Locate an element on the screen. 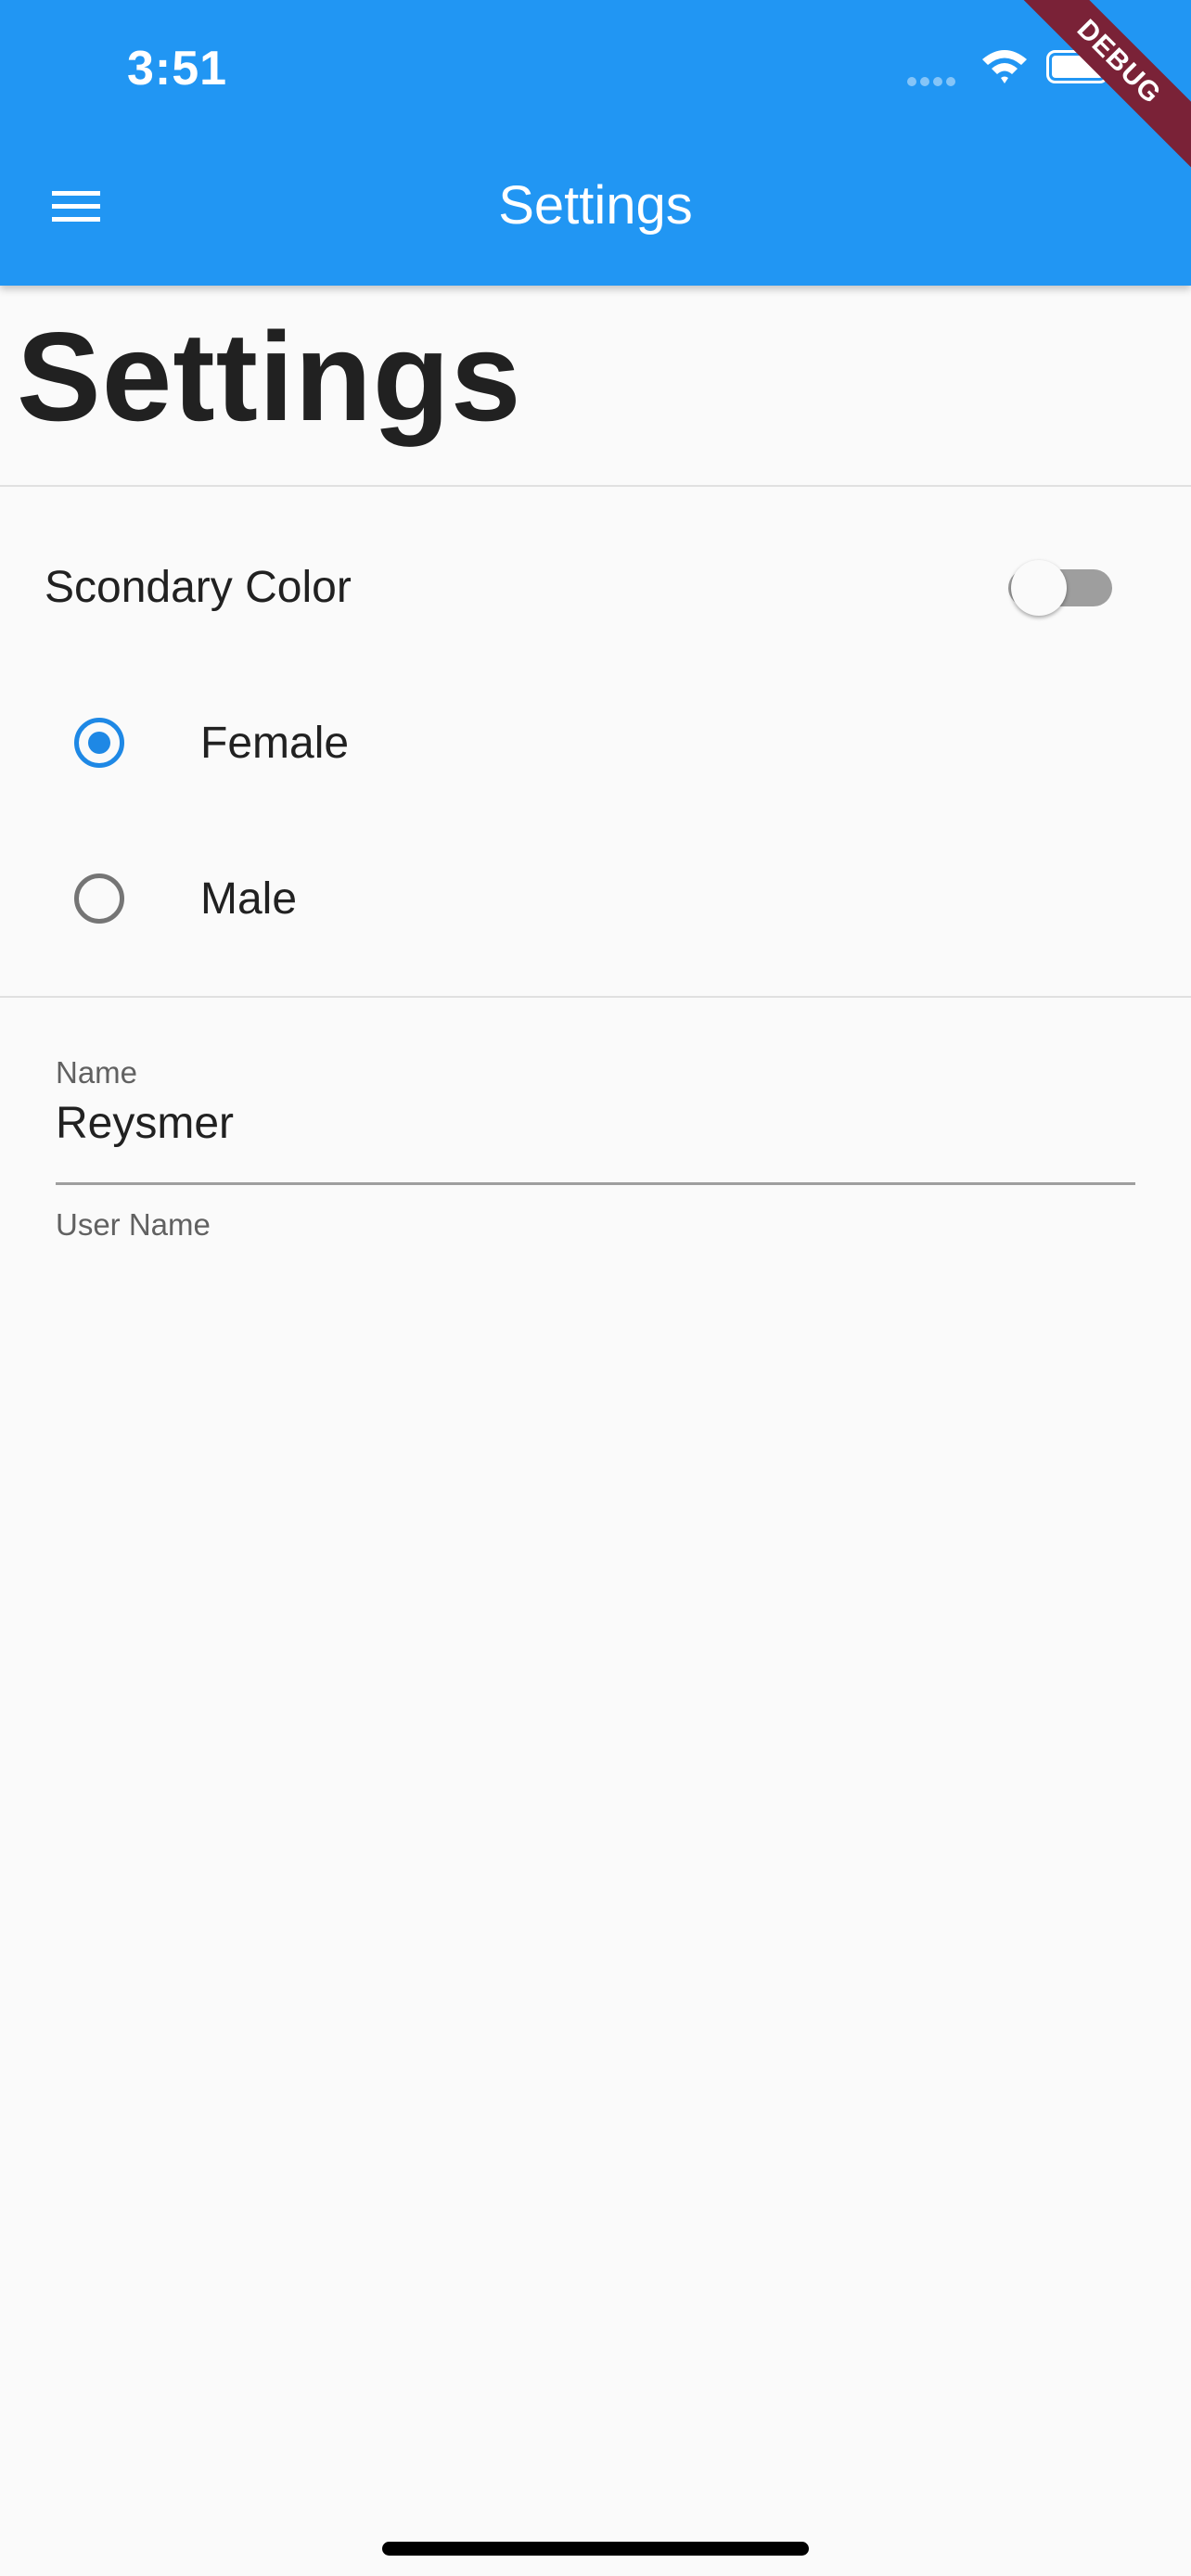 This screenshot has height=2576, width=1191. gender-option-female: Female is located at coordinates (595, 744).